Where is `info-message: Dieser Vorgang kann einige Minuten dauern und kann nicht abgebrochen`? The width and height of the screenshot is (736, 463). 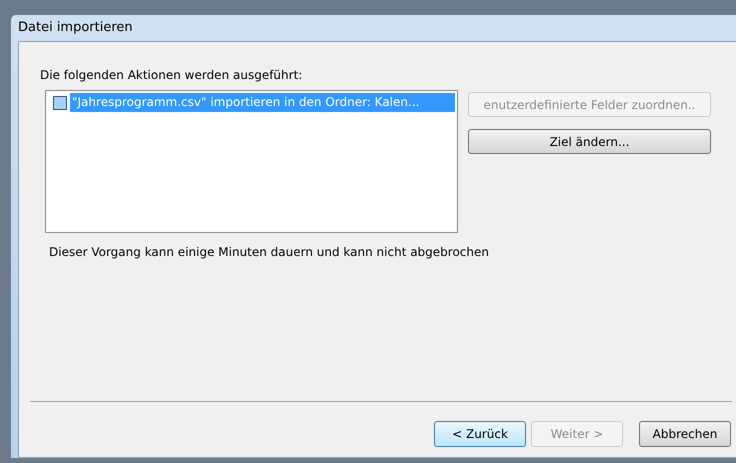 info-message: Dieser Vorgang kann einige Minuten dauern und kann nicht abgebrochen is located at coordinates (269, 252).